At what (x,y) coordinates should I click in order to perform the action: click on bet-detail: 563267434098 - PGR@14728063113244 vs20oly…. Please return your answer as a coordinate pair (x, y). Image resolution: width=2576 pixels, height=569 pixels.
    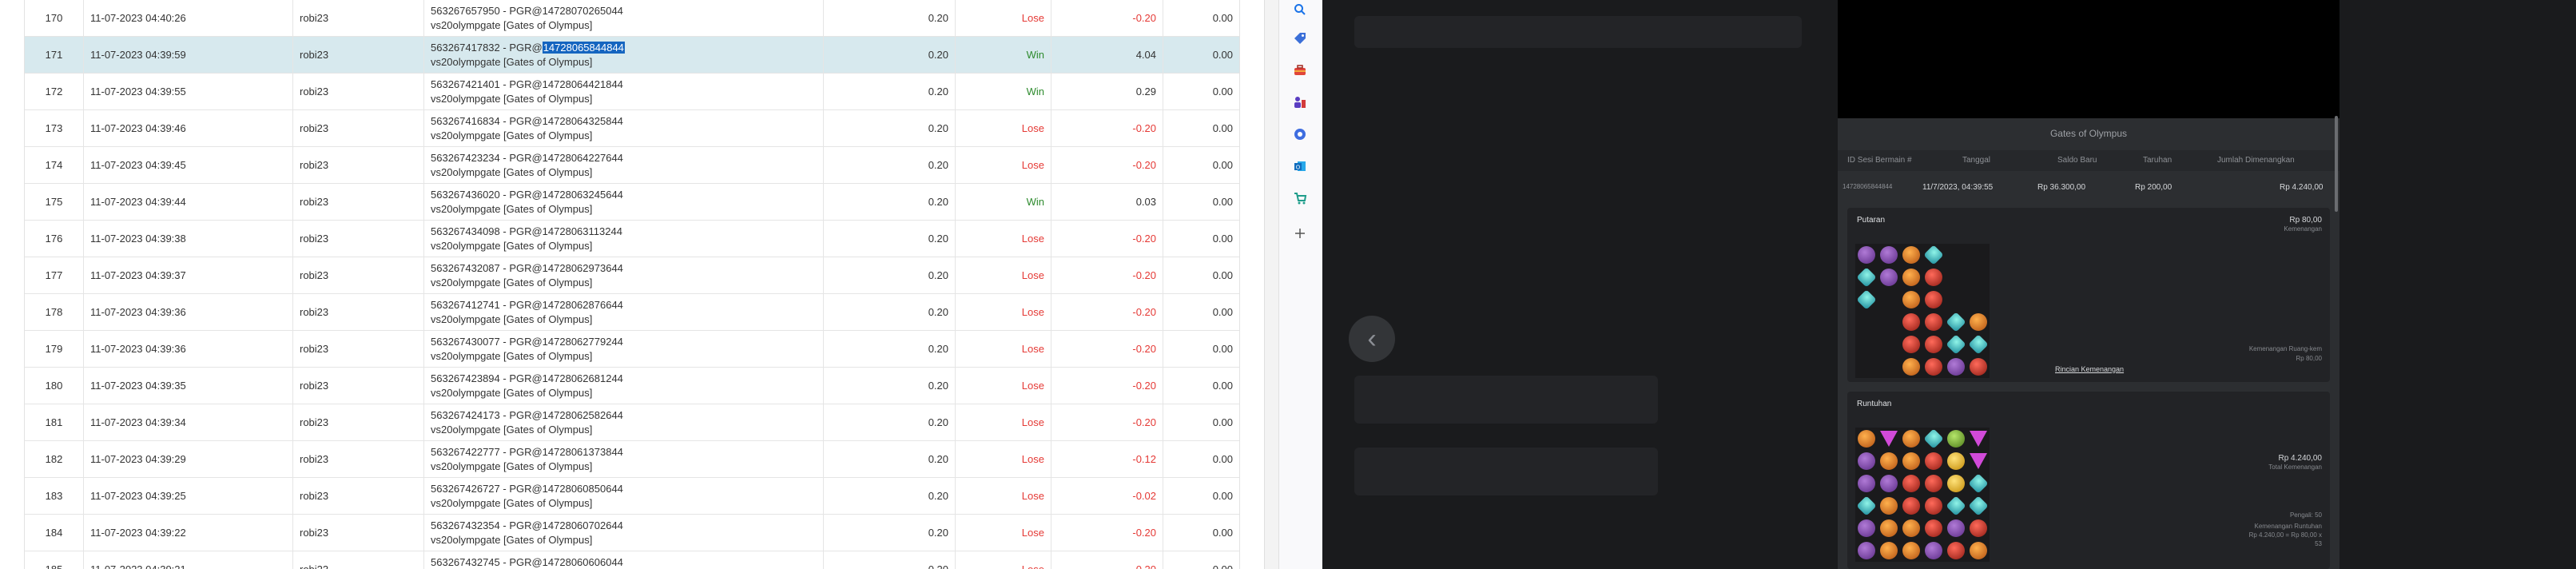
    Looking at the image, I should click on (624, 239).